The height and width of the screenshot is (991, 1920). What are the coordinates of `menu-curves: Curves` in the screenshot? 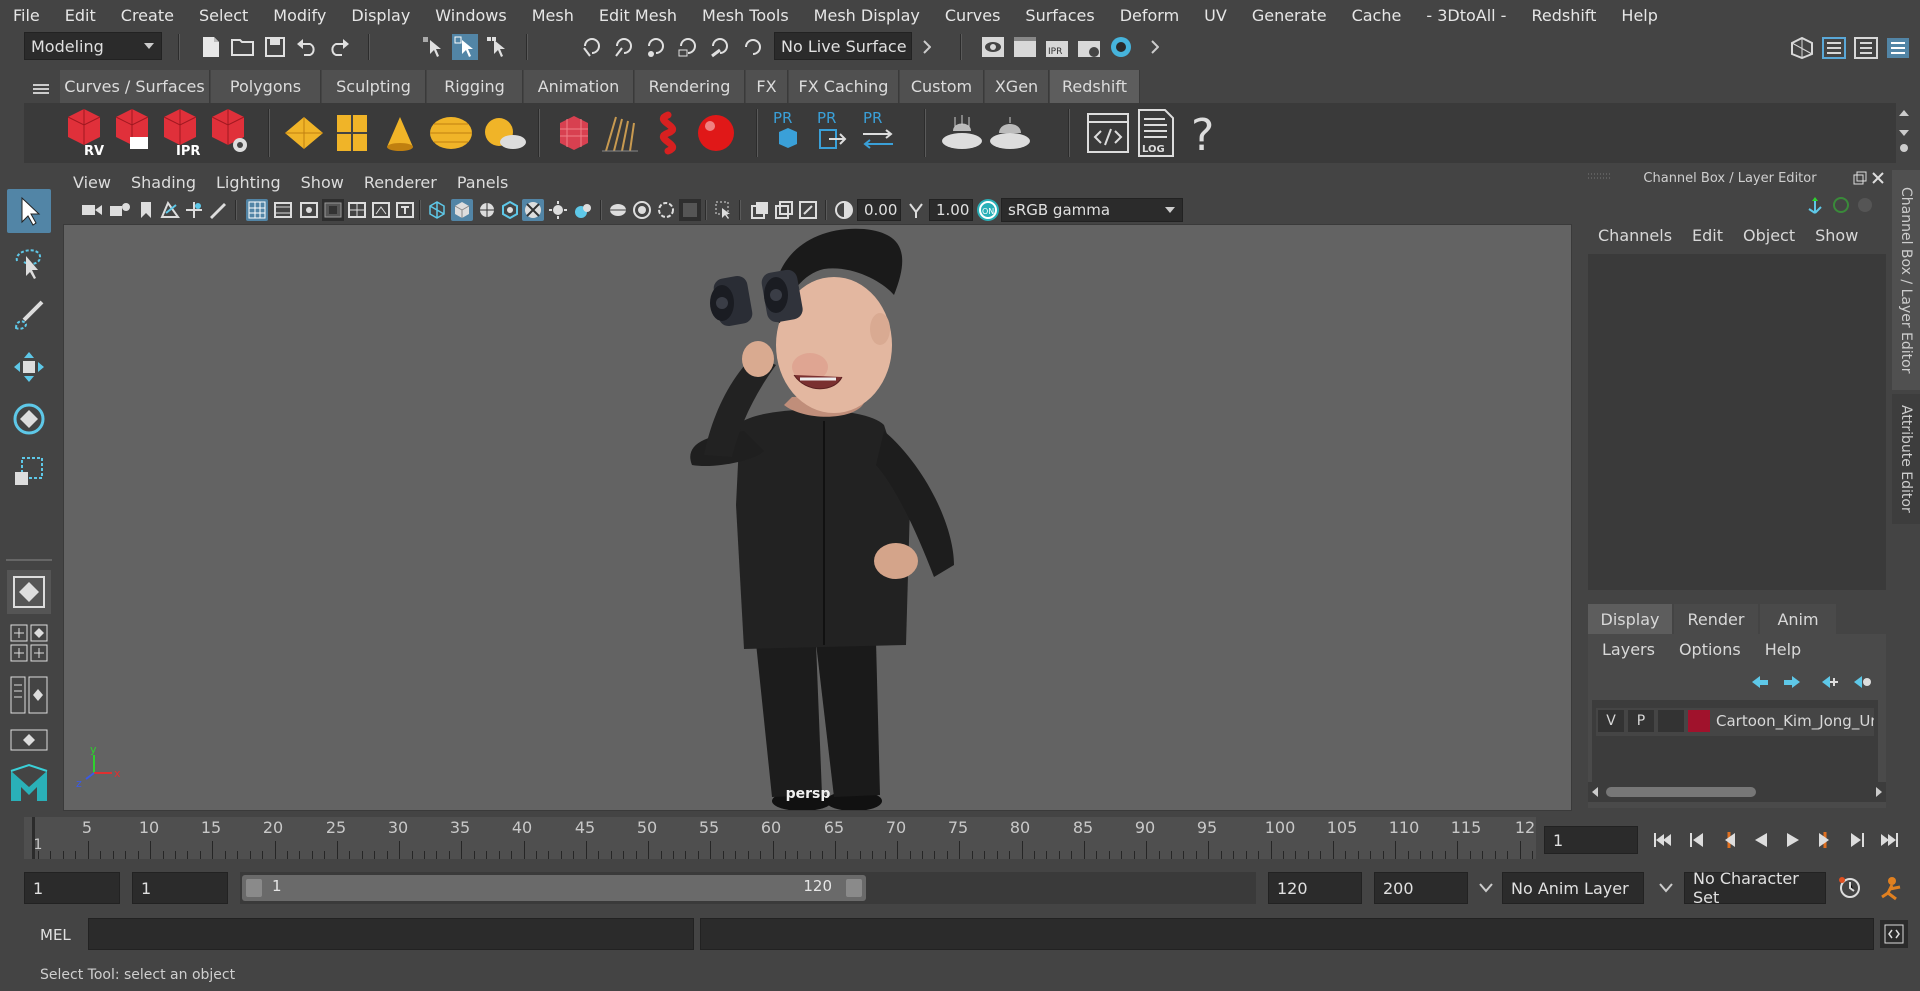 It's located at (972, 15).